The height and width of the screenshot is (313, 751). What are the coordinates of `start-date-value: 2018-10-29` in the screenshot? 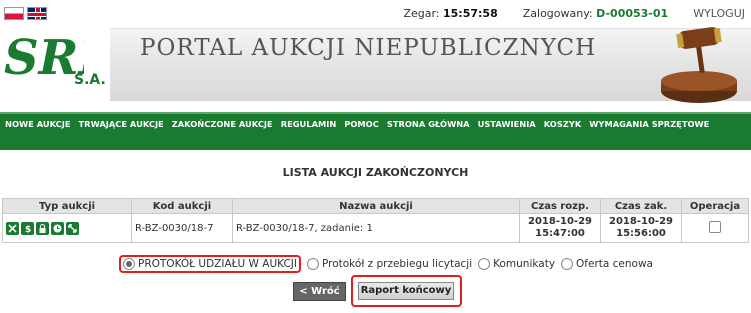 It's located at (560, 221).